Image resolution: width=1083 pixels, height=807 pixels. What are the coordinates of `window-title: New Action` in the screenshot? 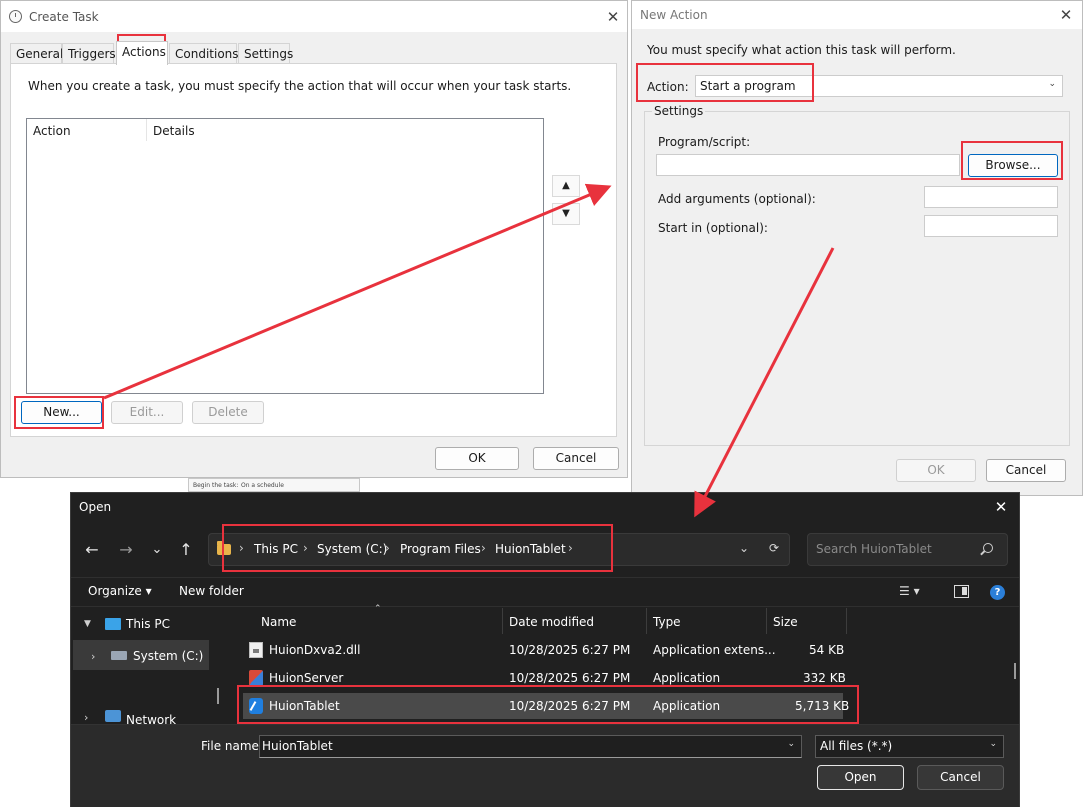 It's located at (674, 15).